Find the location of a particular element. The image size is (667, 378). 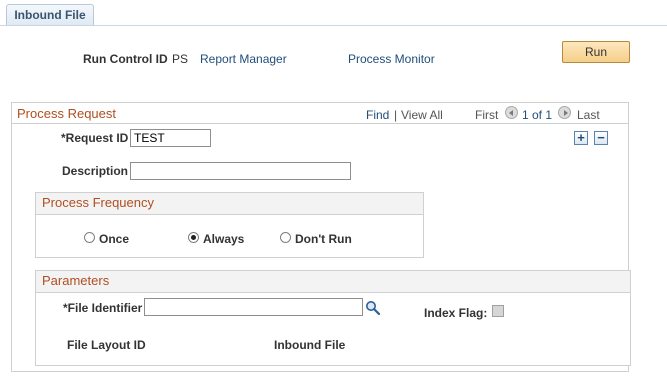

first-label: First is located at coordinates (487, 115).